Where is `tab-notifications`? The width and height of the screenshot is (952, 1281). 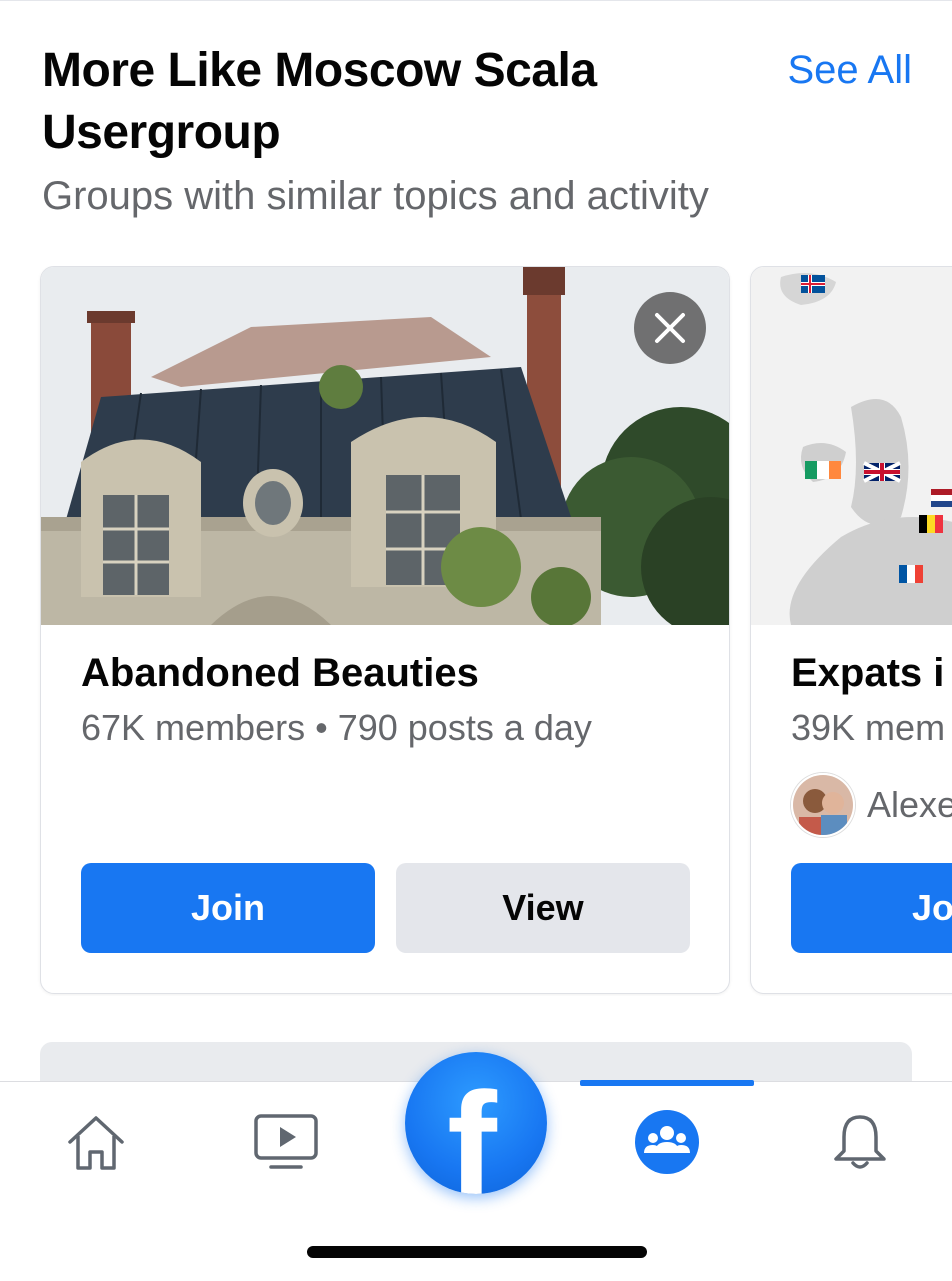 tab-notifications is located at coordinates (860, 1142).